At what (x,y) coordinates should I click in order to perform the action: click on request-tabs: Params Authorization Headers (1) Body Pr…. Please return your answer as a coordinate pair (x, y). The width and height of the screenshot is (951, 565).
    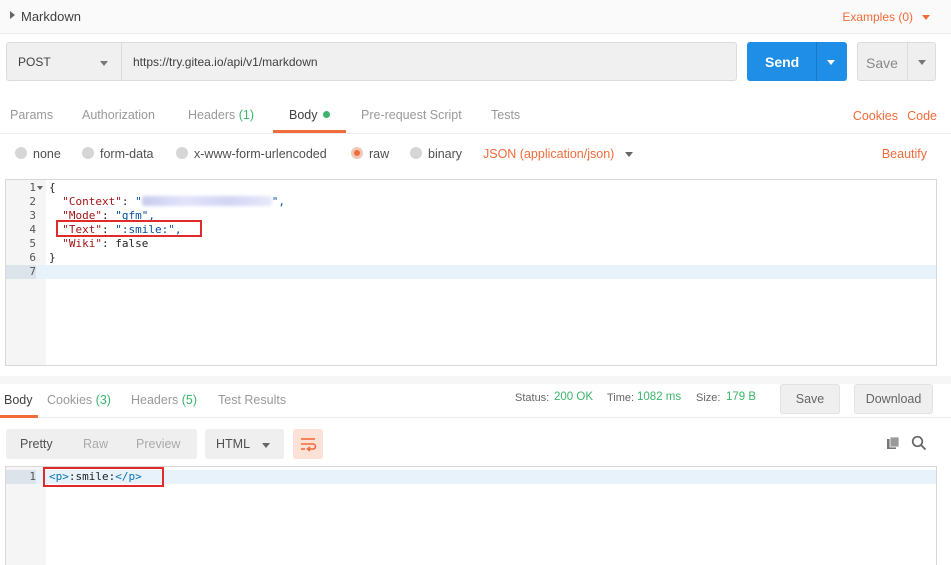
    Looking at the image, I should click on (475, 116).